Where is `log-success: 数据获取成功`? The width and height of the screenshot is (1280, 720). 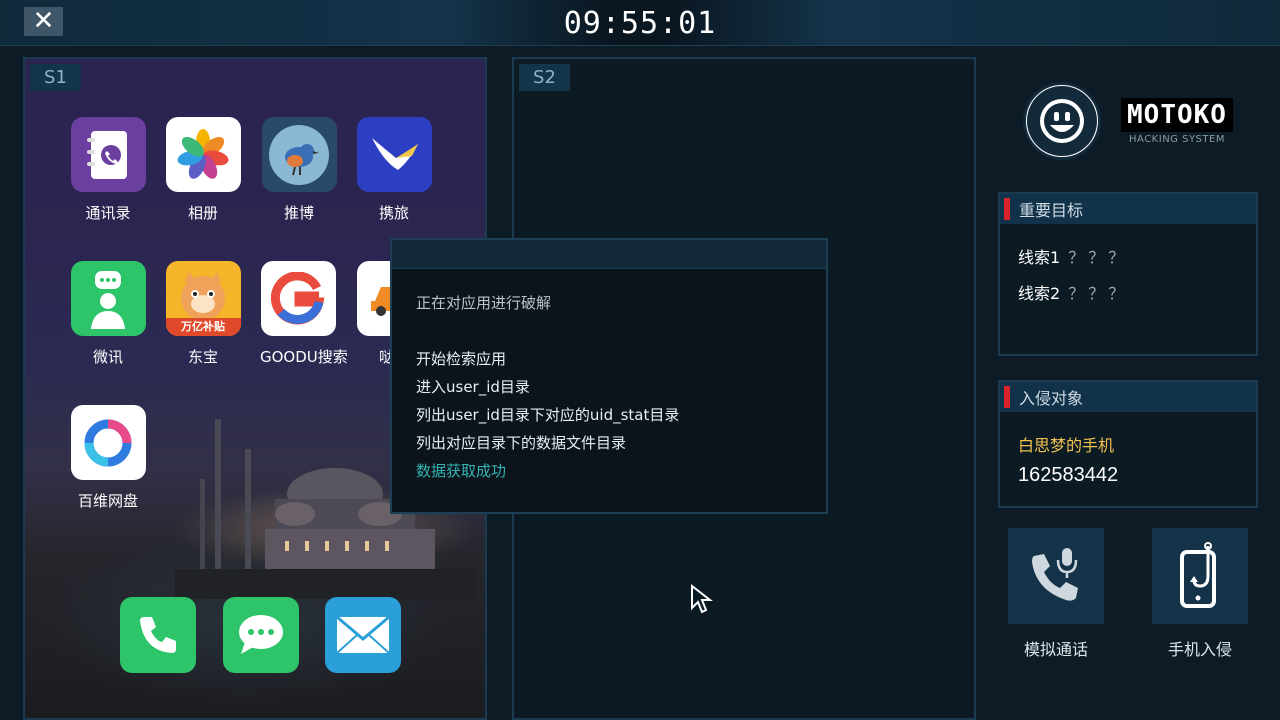 log-success: 数据获取成功 is located at coordinates (461, 471).